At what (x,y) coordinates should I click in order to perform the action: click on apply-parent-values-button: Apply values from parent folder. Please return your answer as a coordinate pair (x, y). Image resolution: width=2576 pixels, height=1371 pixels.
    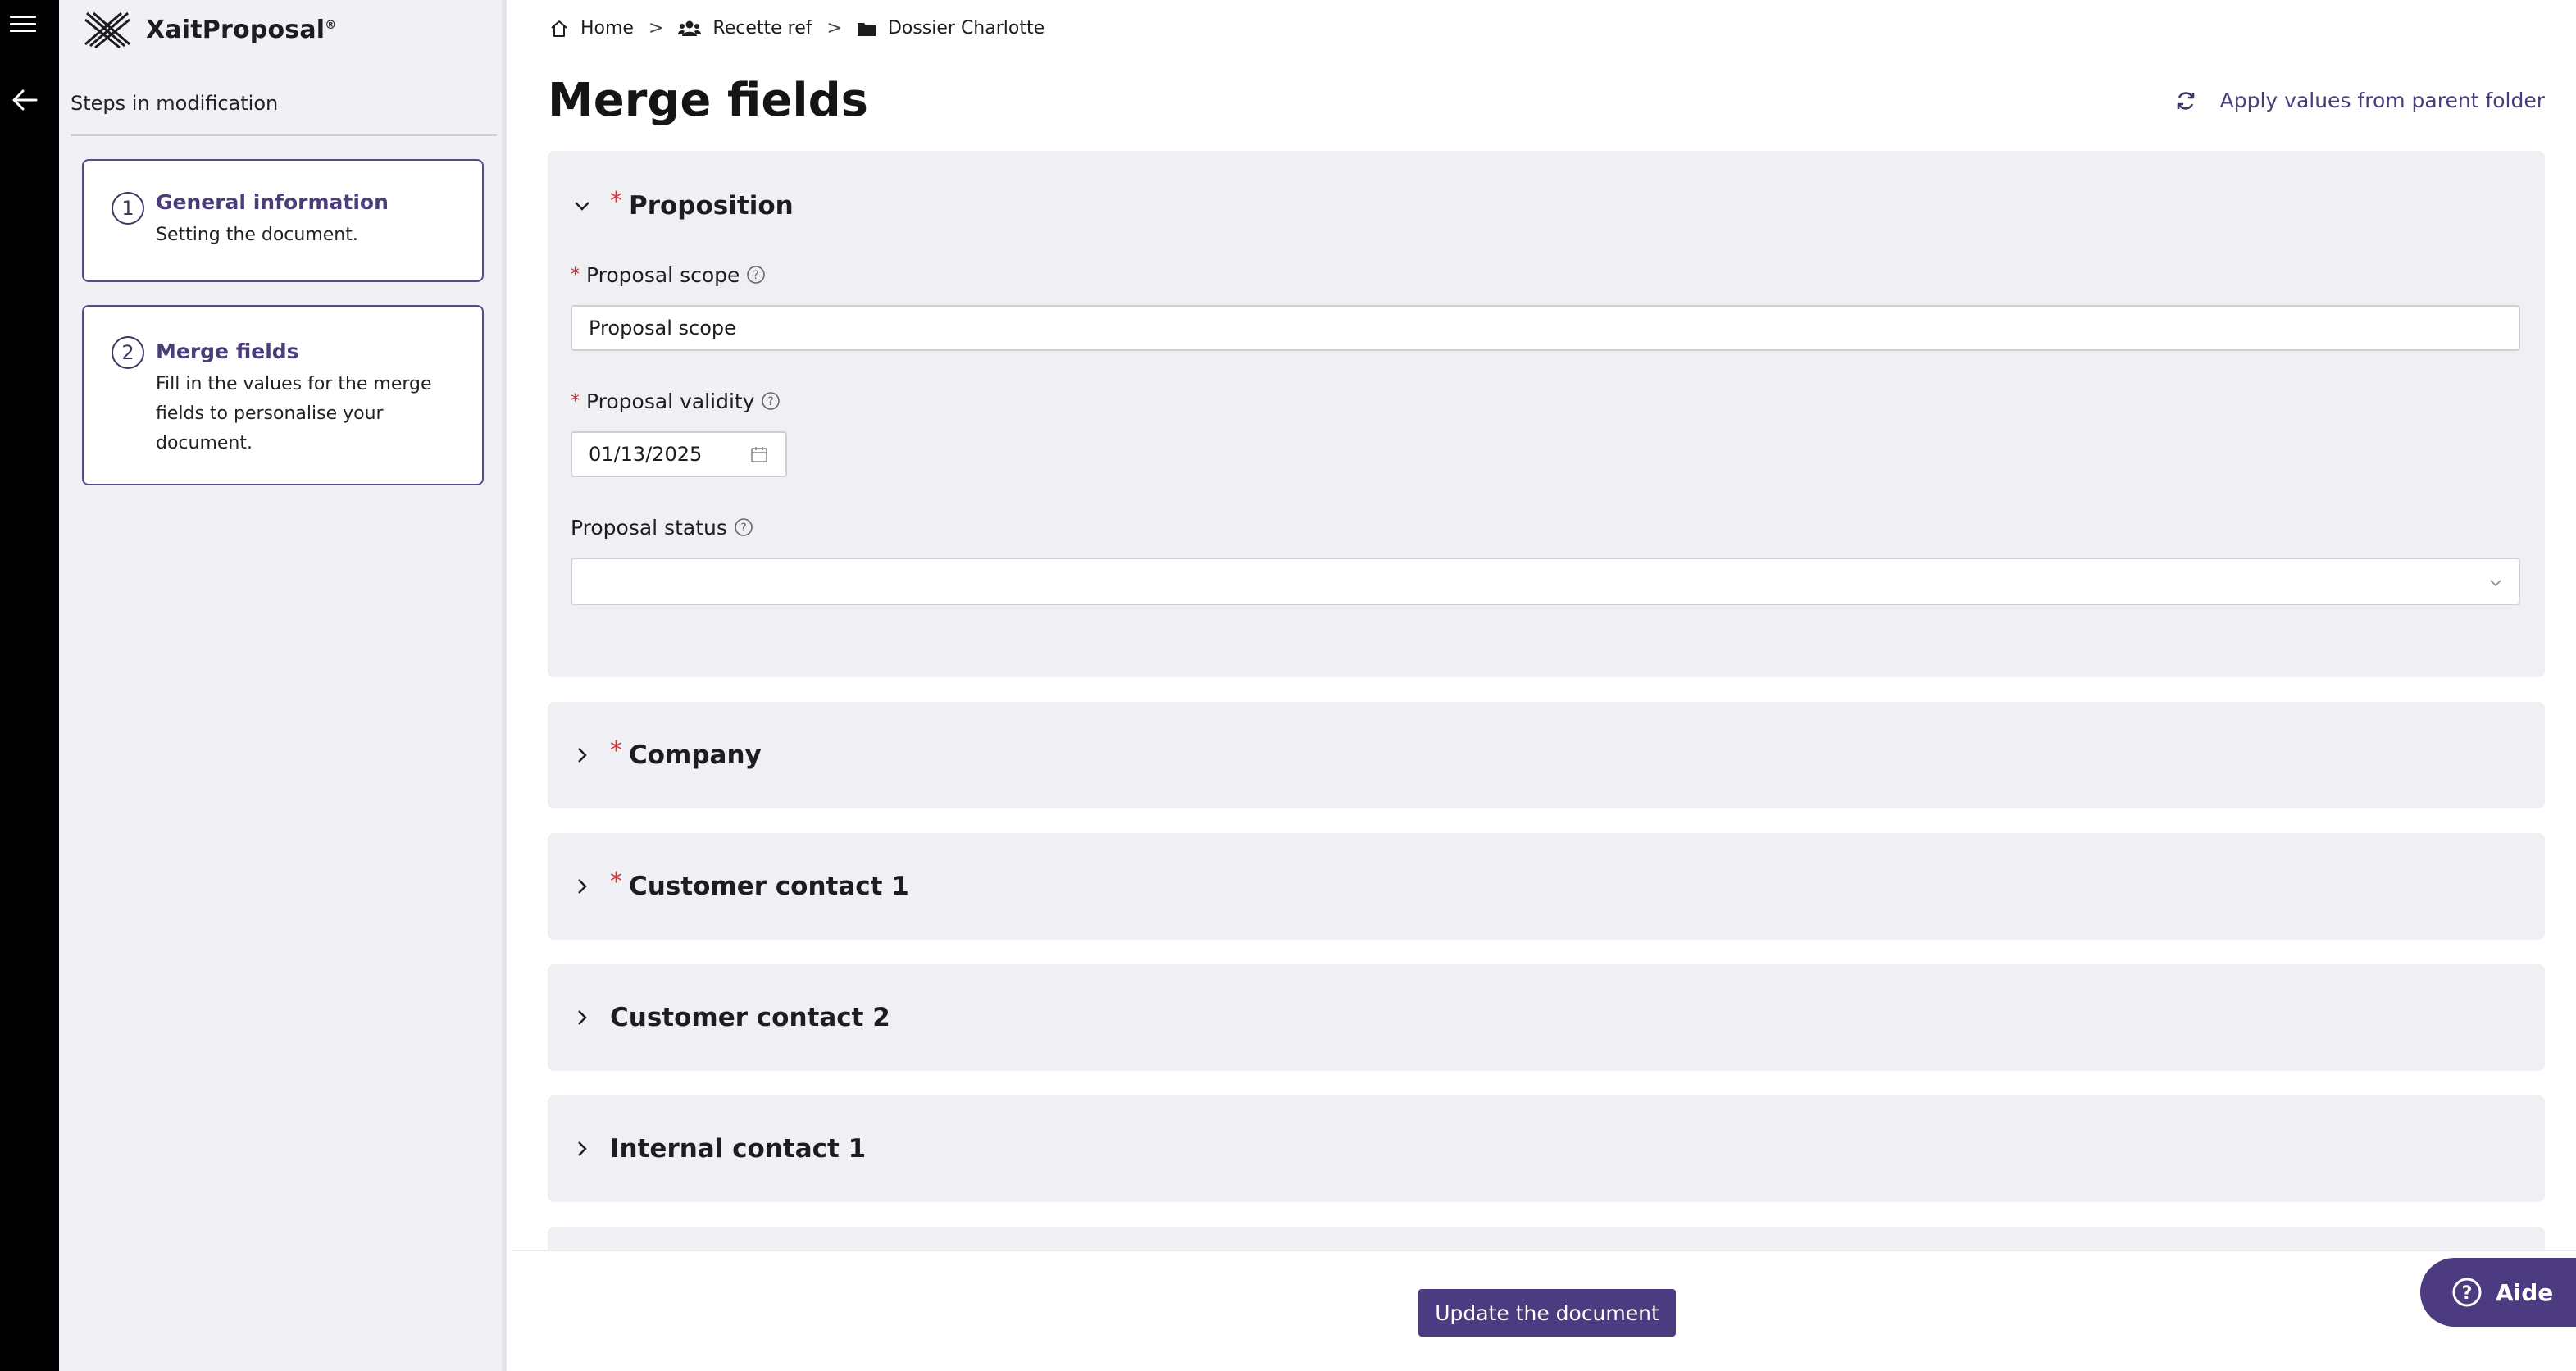
    Looking at the image, I should click on (2359, 100).